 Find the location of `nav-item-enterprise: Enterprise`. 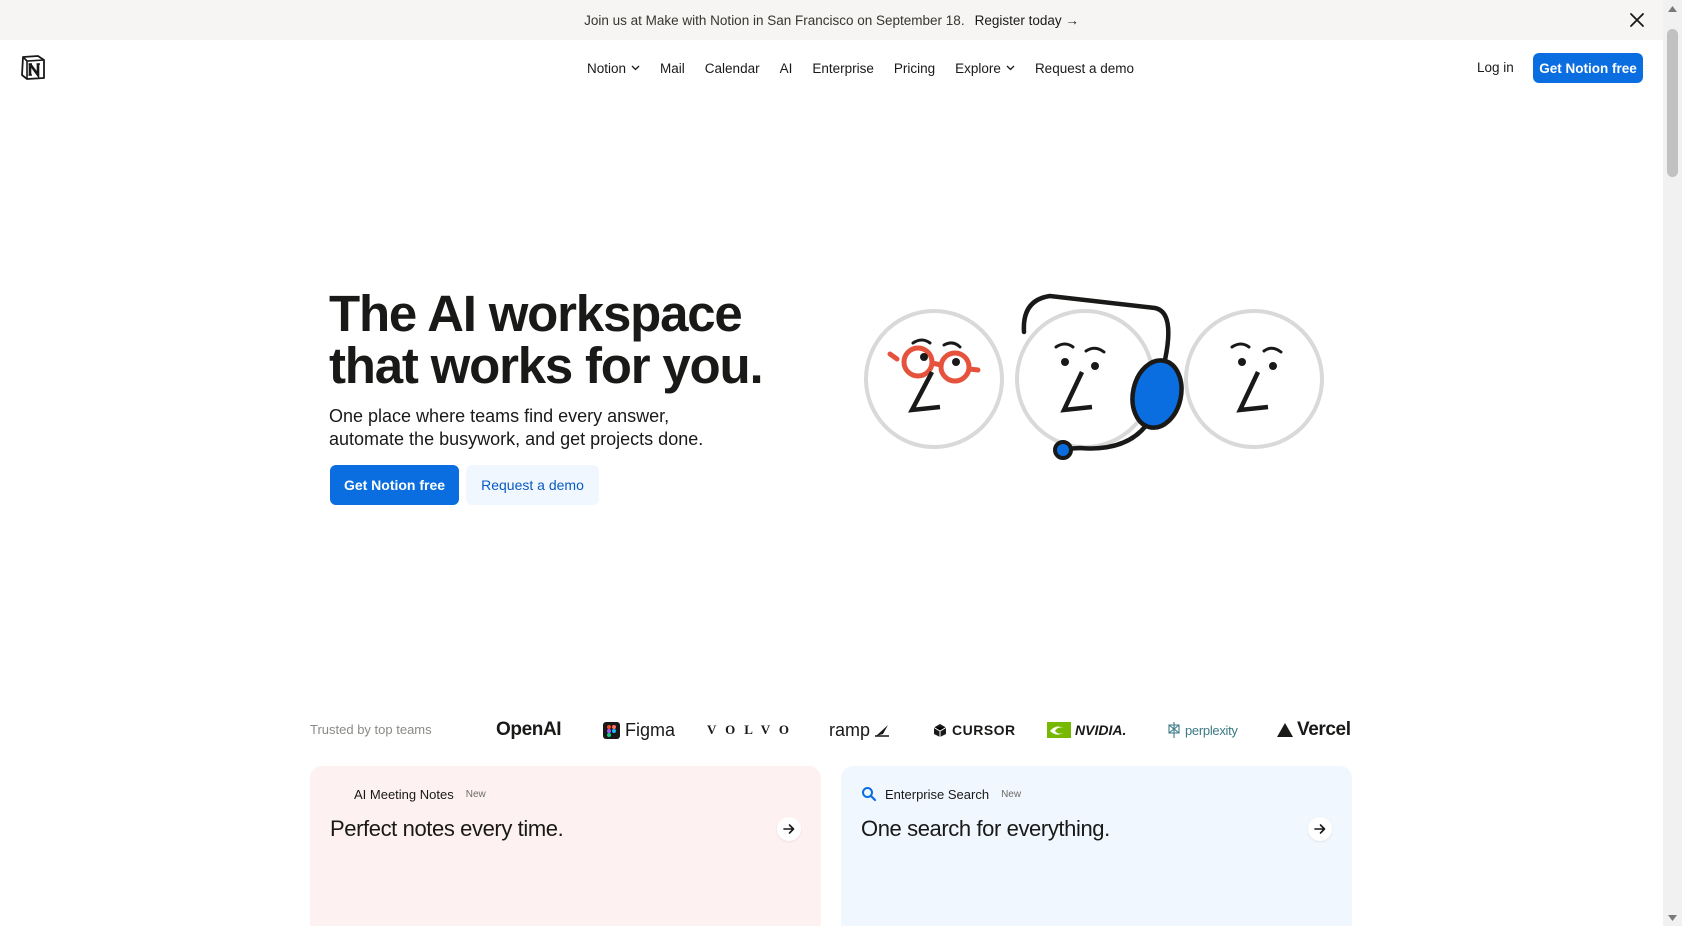

nav-item-enterprise: Enterprise is located at coordinates (843, 68).